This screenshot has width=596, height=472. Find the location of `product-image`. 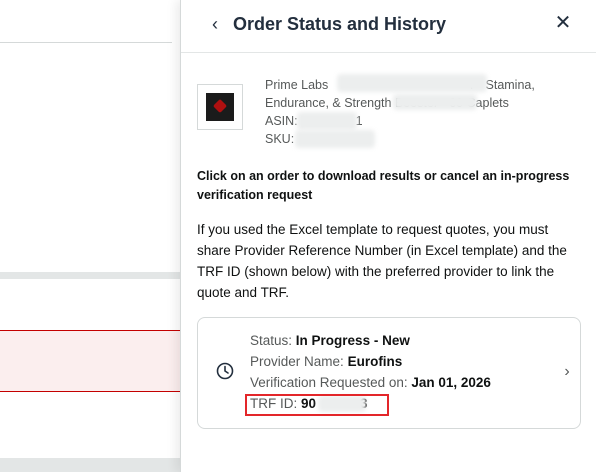

product-image is located at coordinates (220, 107).